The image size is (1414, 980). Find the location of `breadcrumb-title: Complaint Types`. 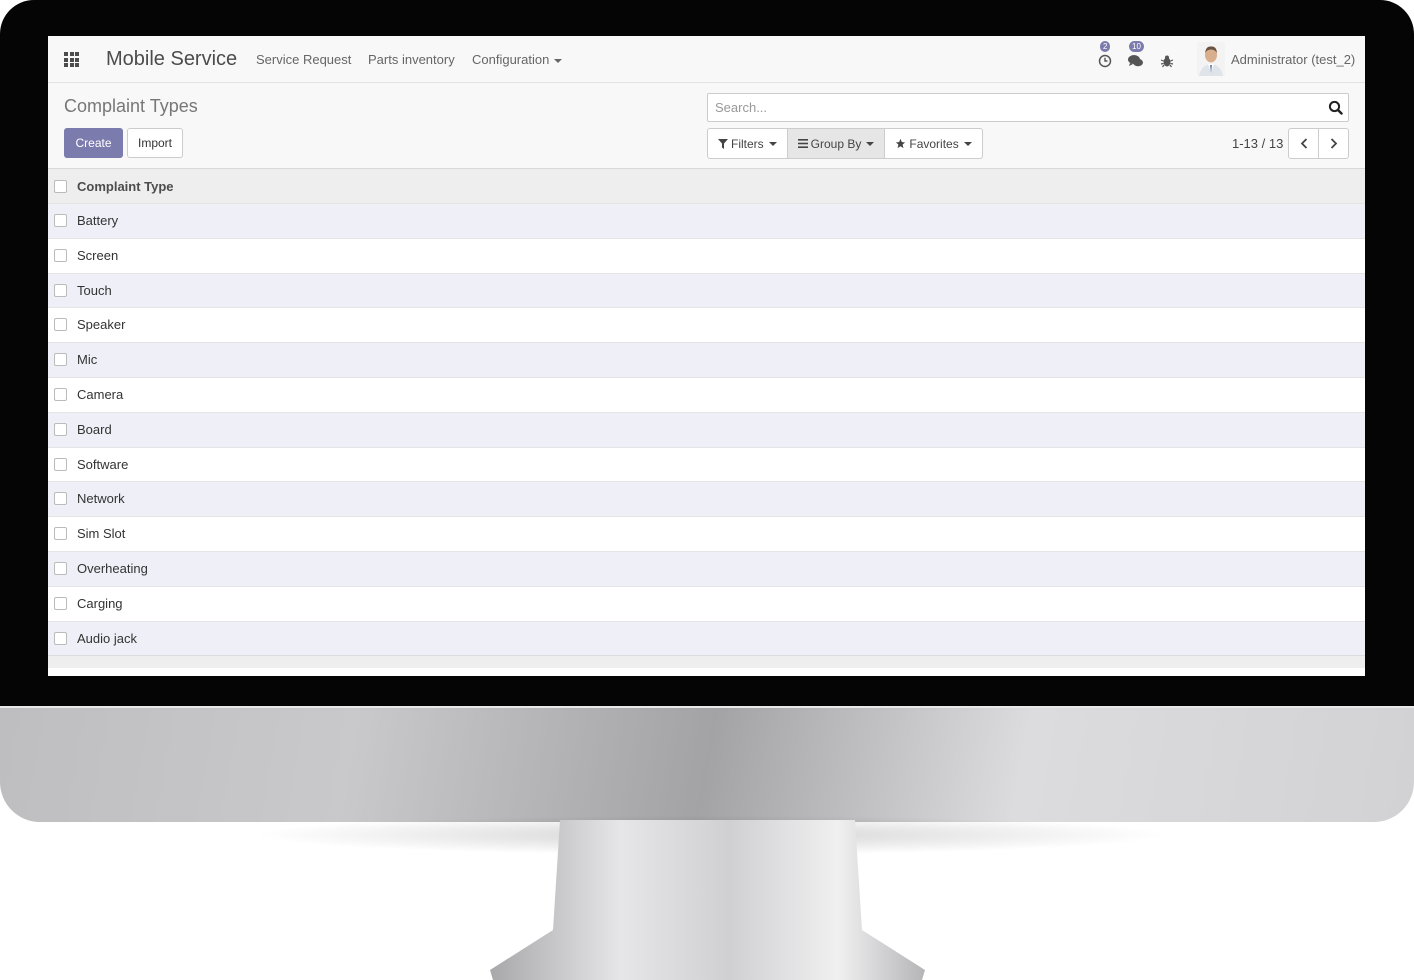

breadcrumb-title: Complaint Types is located at coordinates (131, 106).